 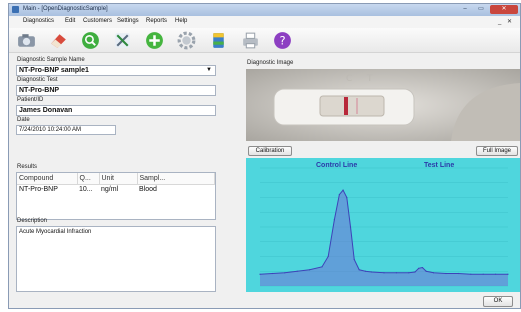 I want to click on chevron-down-icon: ▼, so click(x=209, y=70).